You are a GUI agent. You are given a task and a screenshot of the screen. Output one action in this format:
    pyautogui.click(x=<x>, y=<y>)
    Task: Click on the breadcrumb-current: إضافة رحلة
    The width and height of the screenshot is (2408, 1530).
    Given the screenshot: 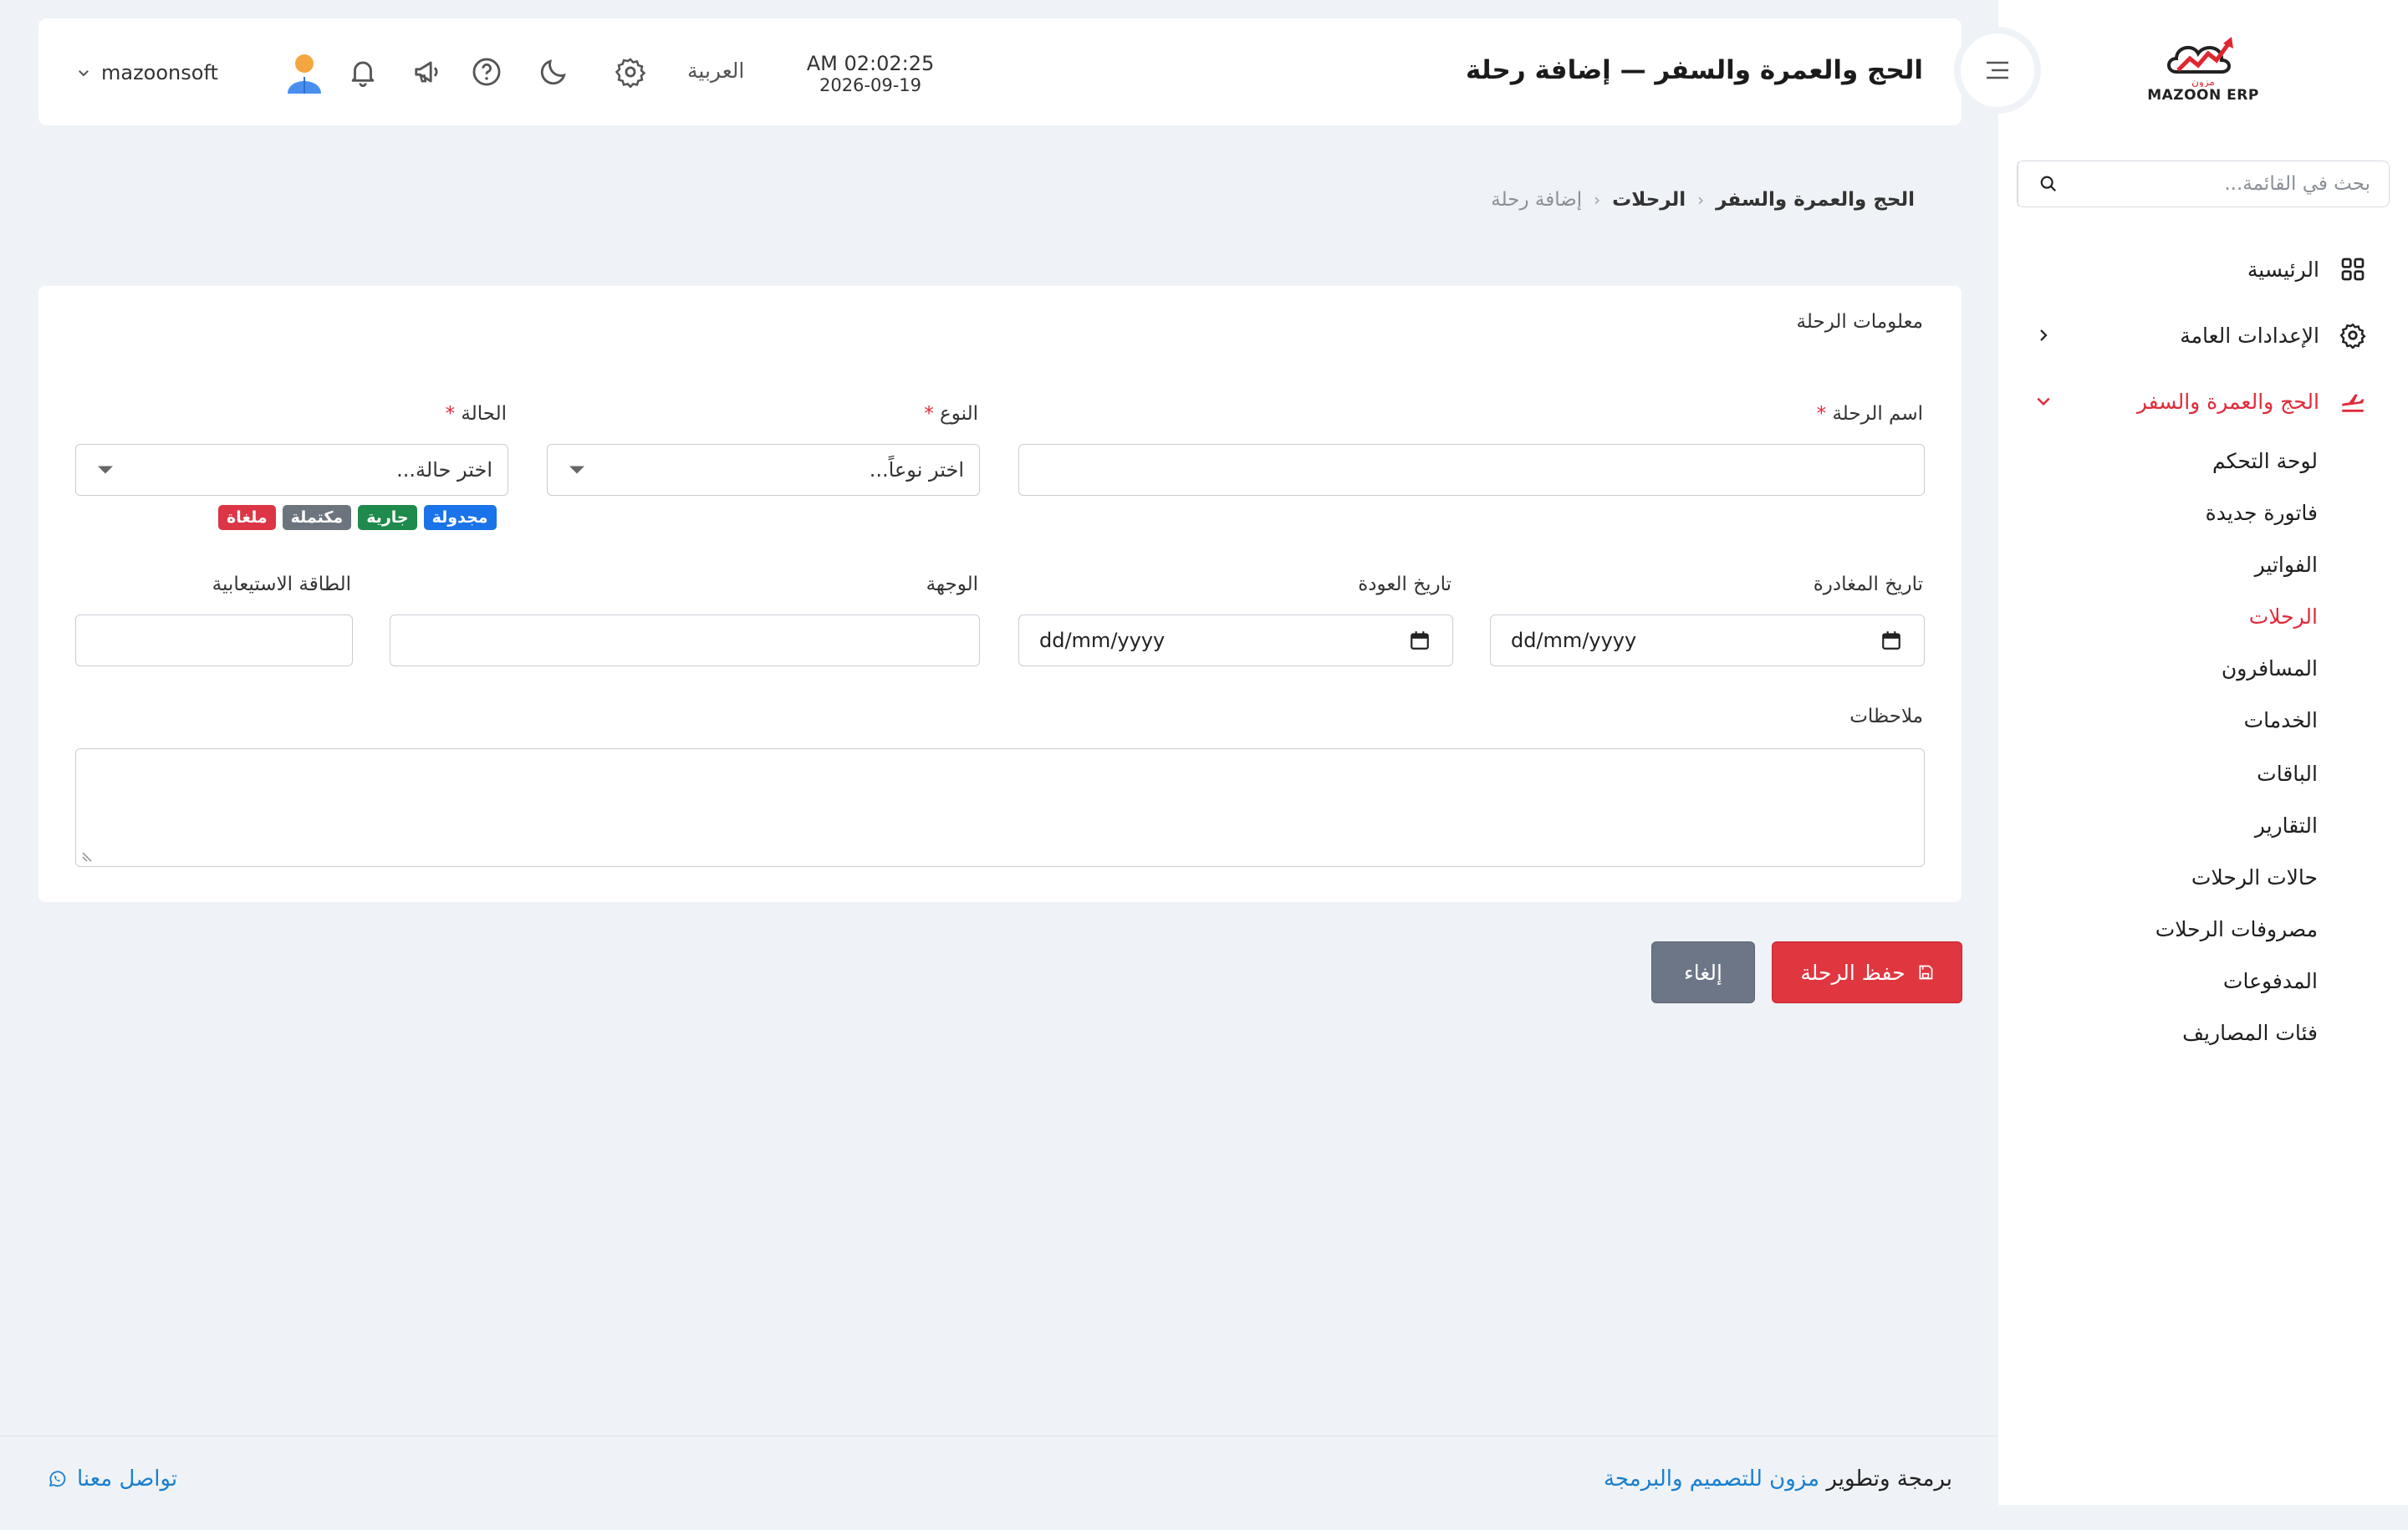 What is the action you would take?
    pyautogui.click(x=1537, y=200)
    